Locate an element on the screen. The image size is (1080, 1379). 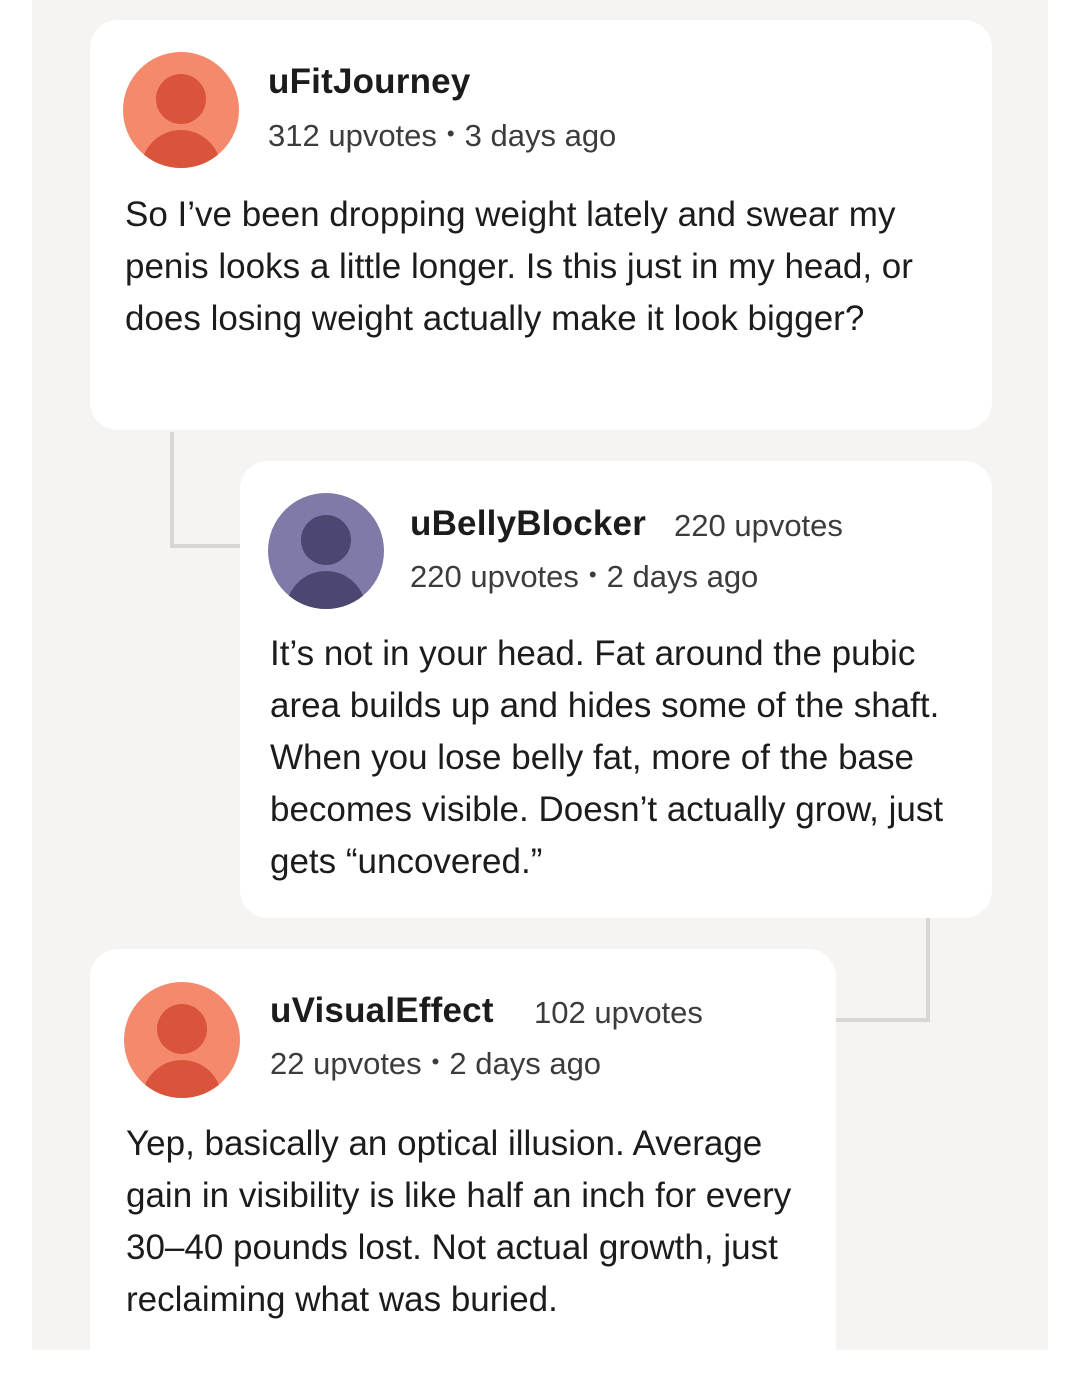
timestamp: 3 days ago is located at coordinates (540, 135).